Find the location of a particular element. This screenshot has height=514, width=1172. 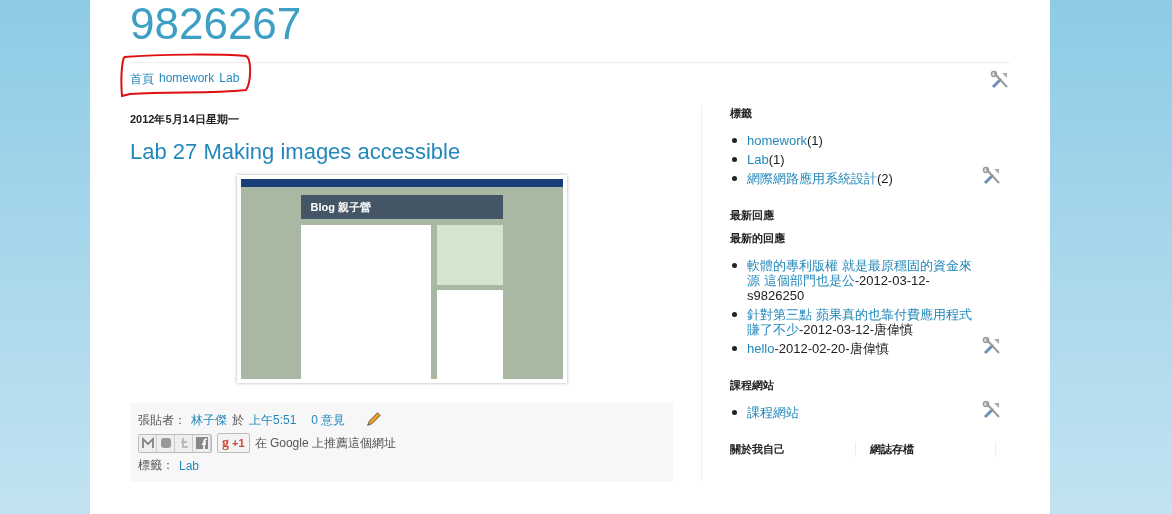

at-text: 於 is located at coordinates (238, 420).